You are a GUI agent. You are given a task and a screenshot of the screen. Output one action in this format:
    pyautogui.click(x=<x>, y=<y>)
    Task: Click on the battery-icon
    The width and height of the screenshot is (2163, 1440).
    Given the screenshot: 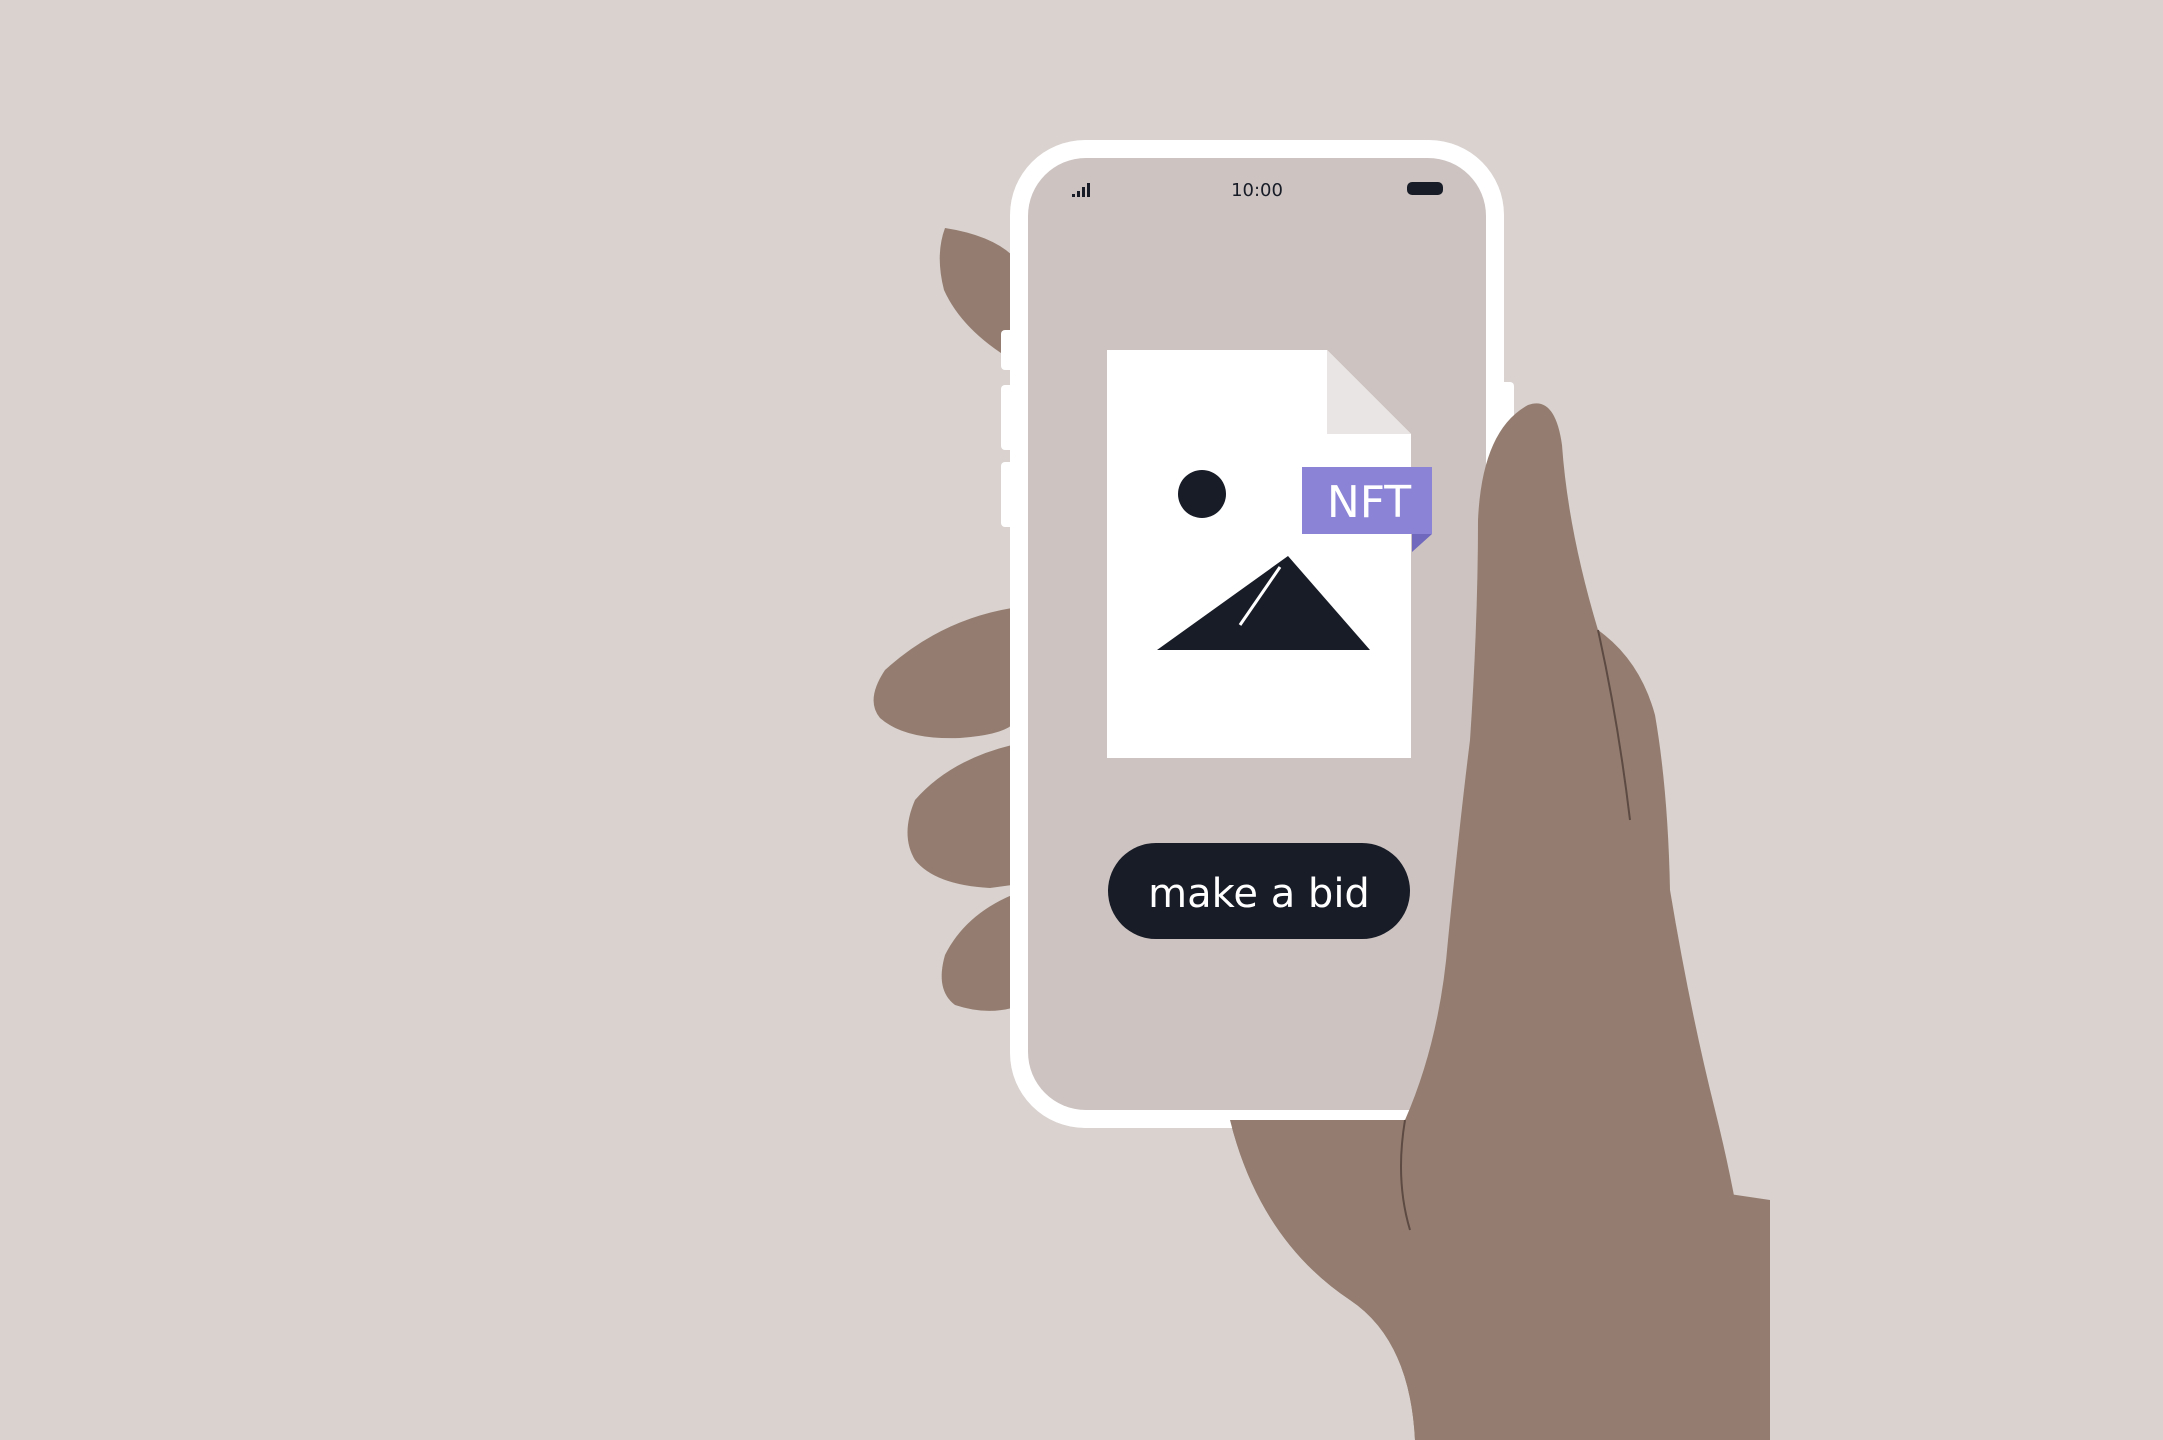 What is the action you would take?
    pyautogui.click(x=1425, y=188)
    